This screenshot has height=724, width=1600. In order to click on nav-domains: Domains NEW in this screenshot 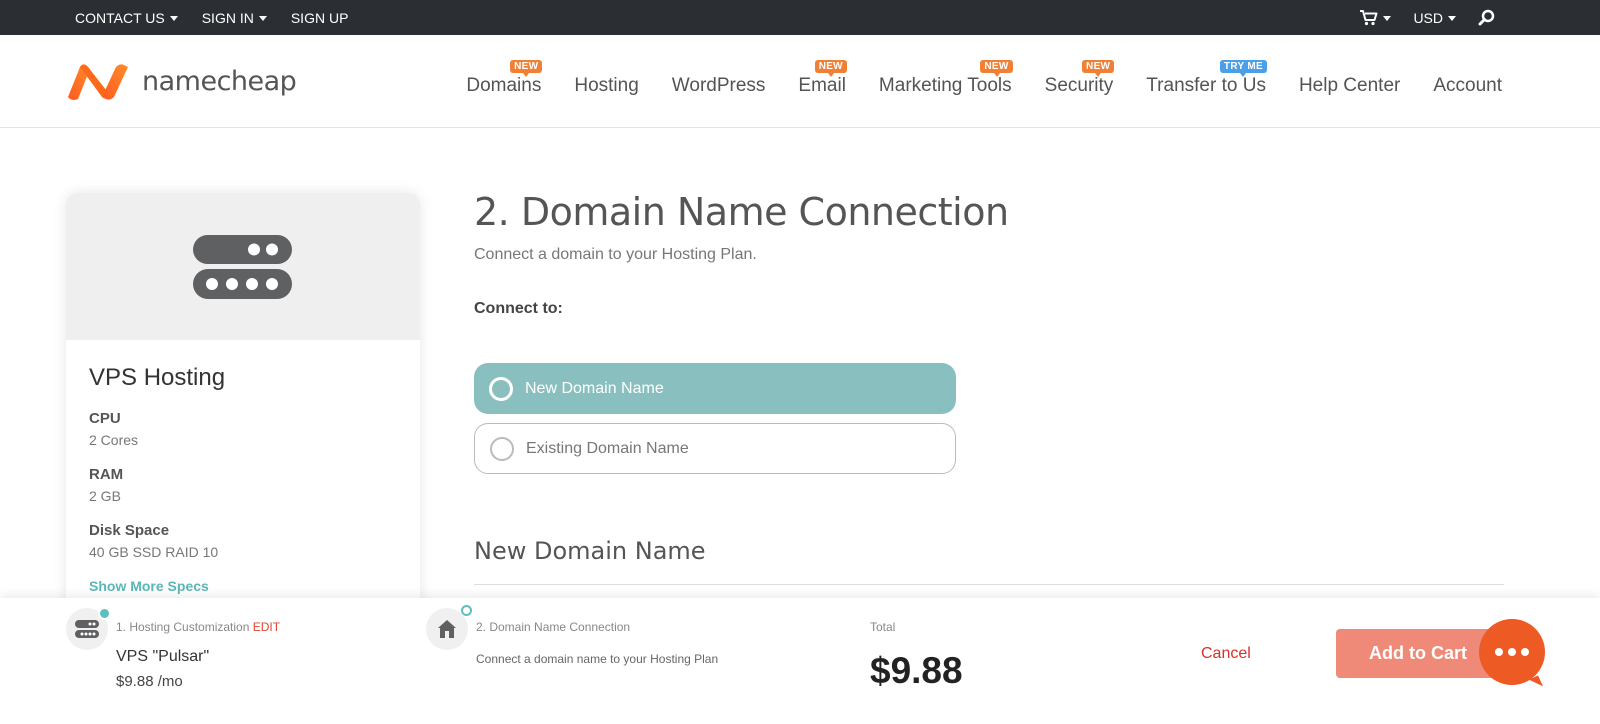, I will do `click(504, 78)`.